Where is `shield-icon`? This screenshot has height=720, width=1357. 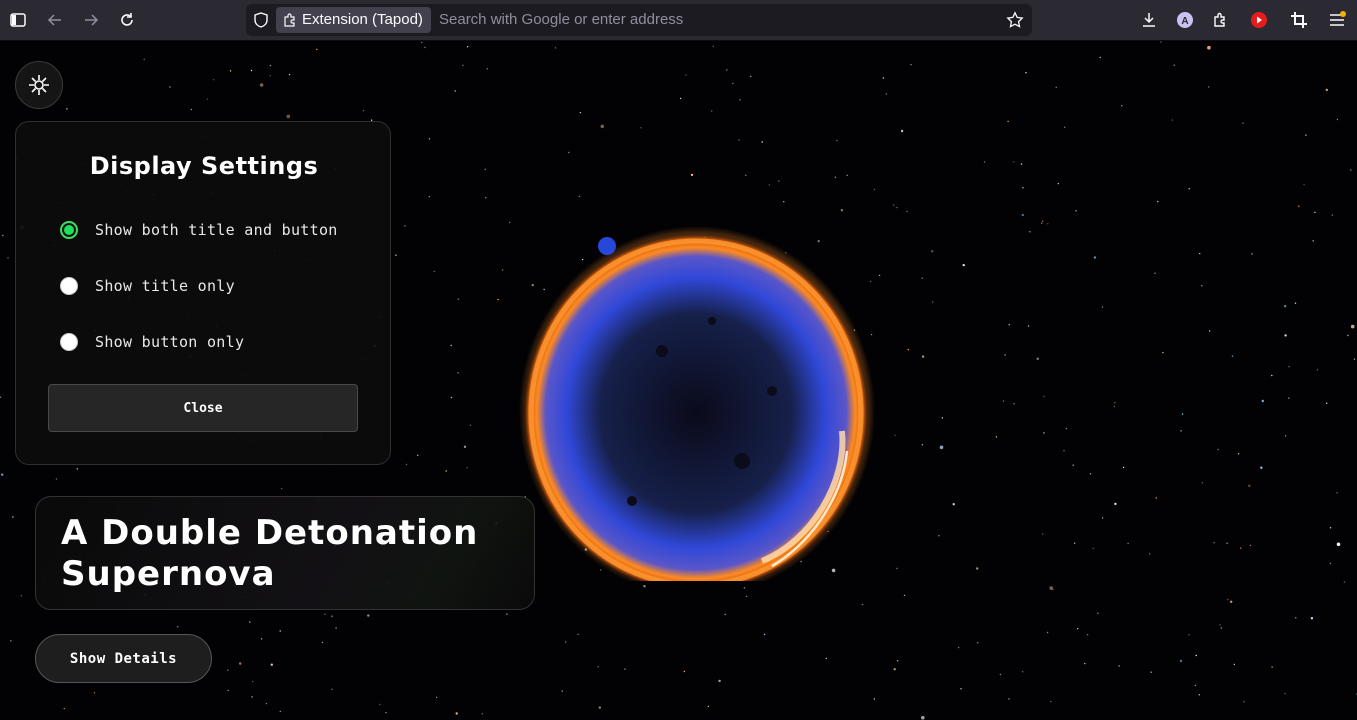
shield-icon is located at coordinates (261, 20).